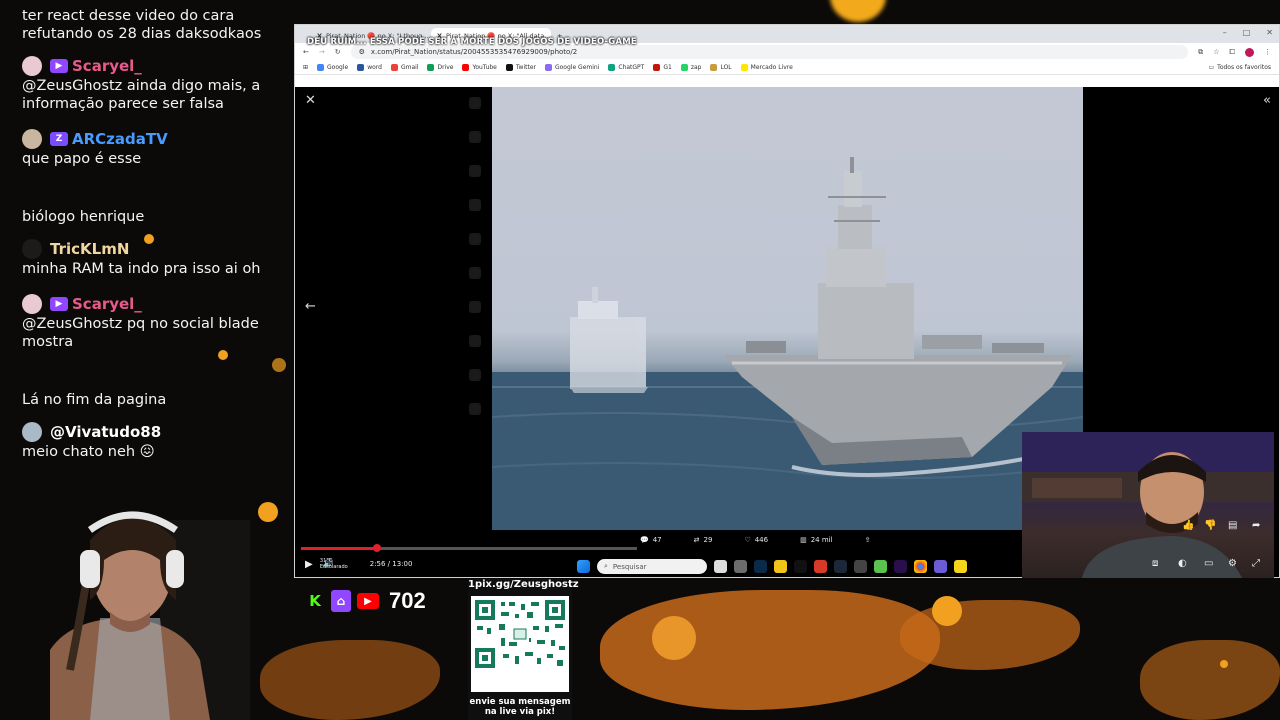 This screenshot has height=720, width=1280. I want to click on bookmark-google: Google, so click(332, 67).